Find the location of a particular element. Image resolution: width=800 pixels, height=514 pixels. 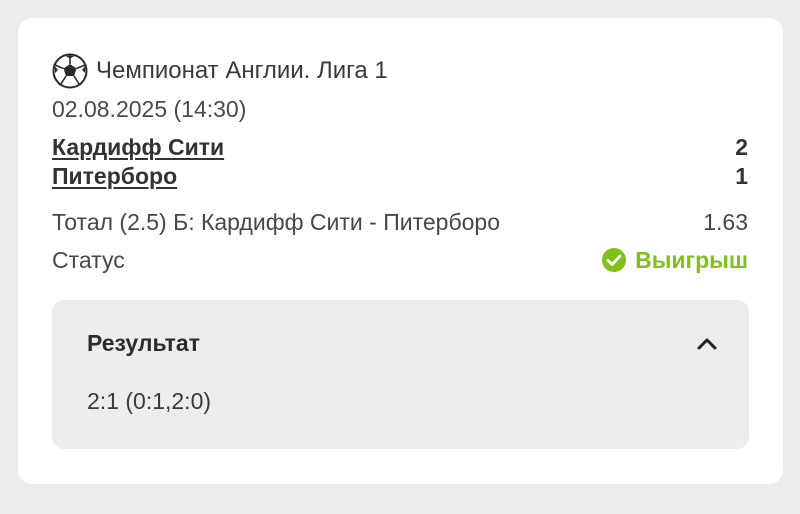

league-header: Чемпионат Англии. Лига 1 is located at coordinates (220, 71).